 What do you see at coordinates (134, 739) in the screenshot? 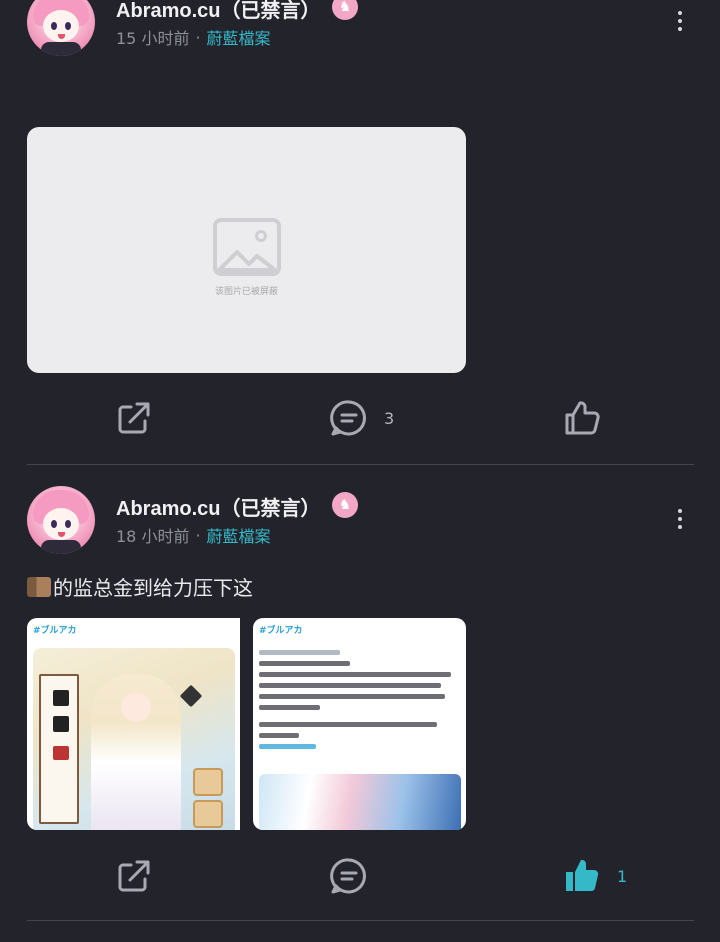
I see `character-artwork` at bounding box center [134, 739].